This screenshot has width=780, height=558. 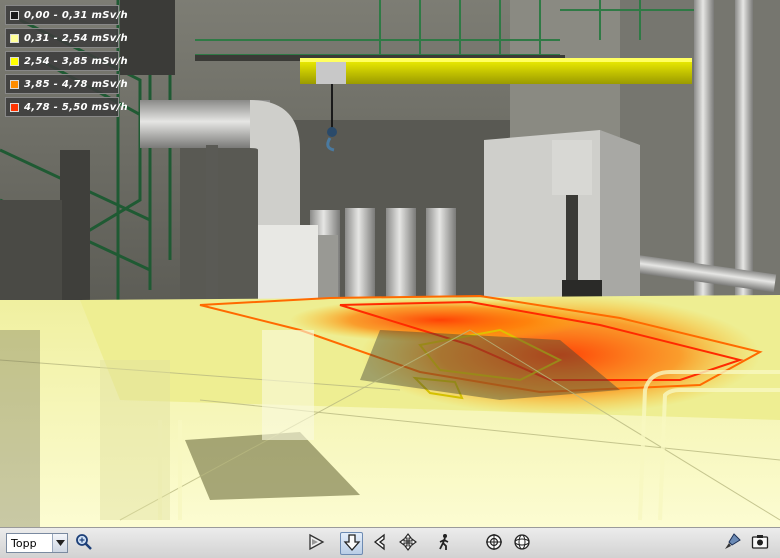 I want to click on legend-label: 0,31 - 2,54 mSv/h, so click(x=76, y=38).